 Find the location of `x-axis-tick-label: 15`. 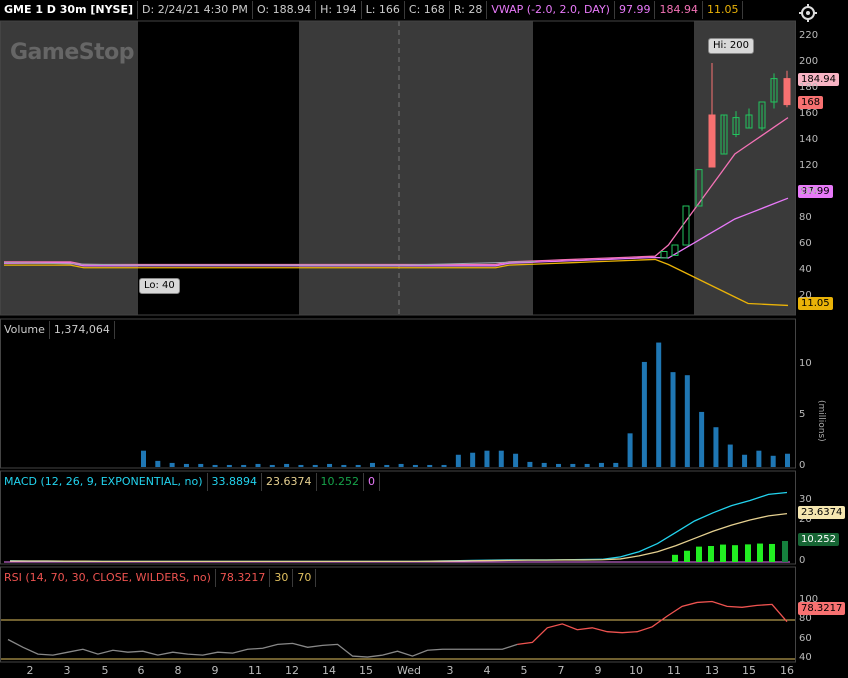

x-axis-tick-label: 15 is located at coordinates (749, 670).